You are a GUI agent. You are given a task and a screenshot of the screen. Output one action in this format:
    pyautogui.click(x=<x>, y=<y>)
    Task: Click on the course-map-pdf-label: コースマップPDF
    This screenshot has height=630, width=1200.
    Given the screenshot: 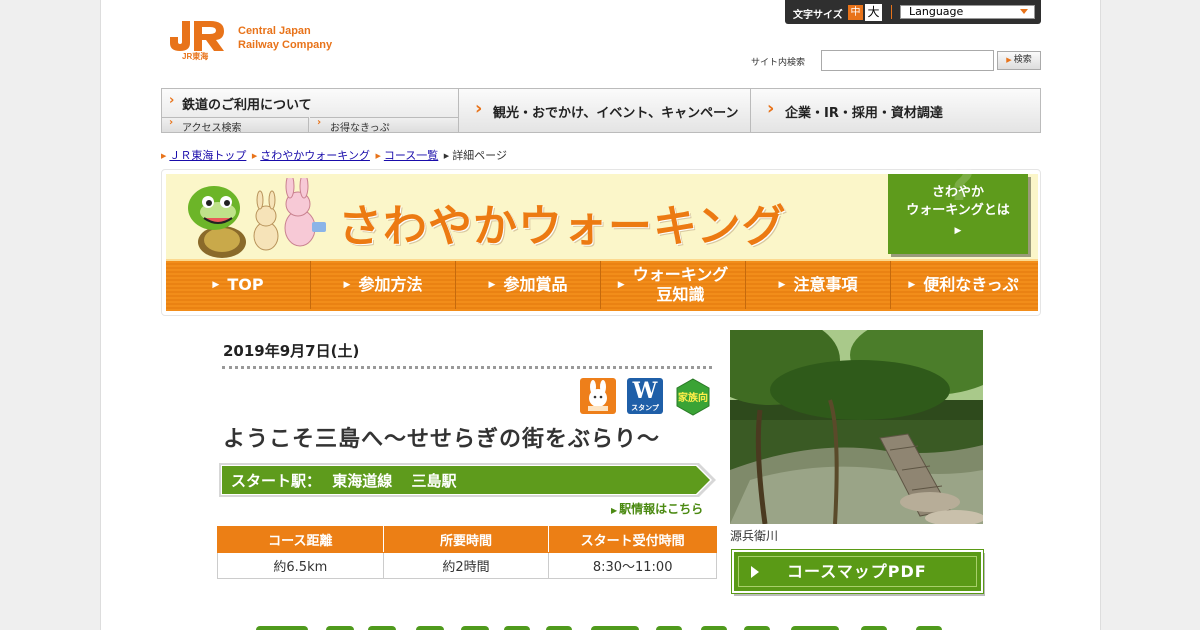 What is the action you would take?
    pyautogui.click(x=857, y=571)
    